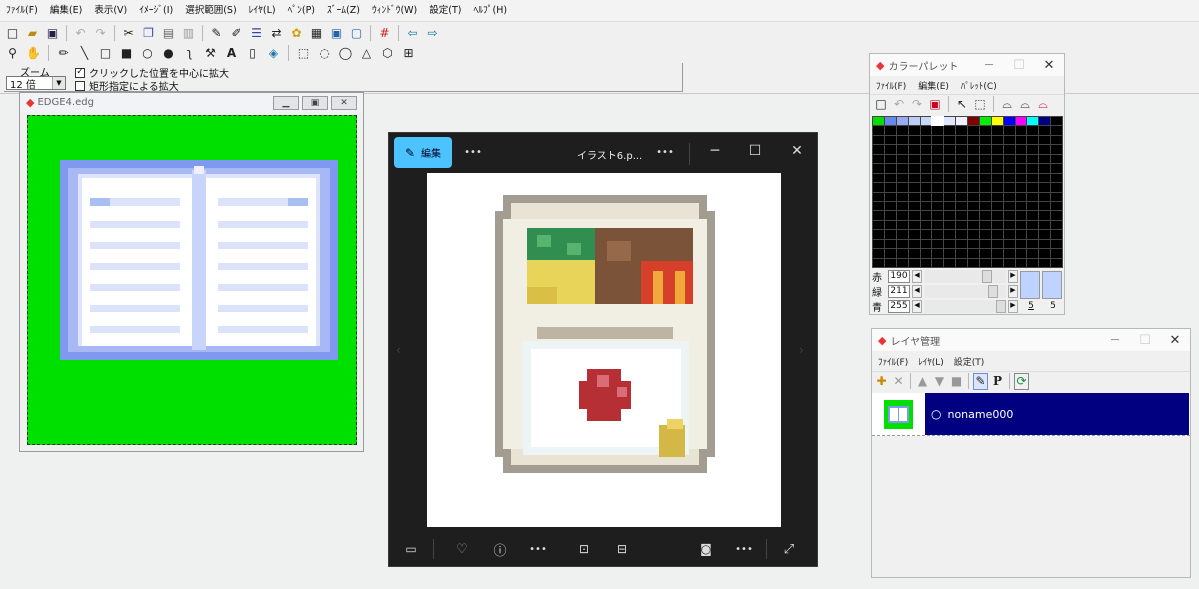  What do you see at coordinates (188, 32) in the screenshot?
I see `delete-icon: ▥` at bounding box center [188, 32].